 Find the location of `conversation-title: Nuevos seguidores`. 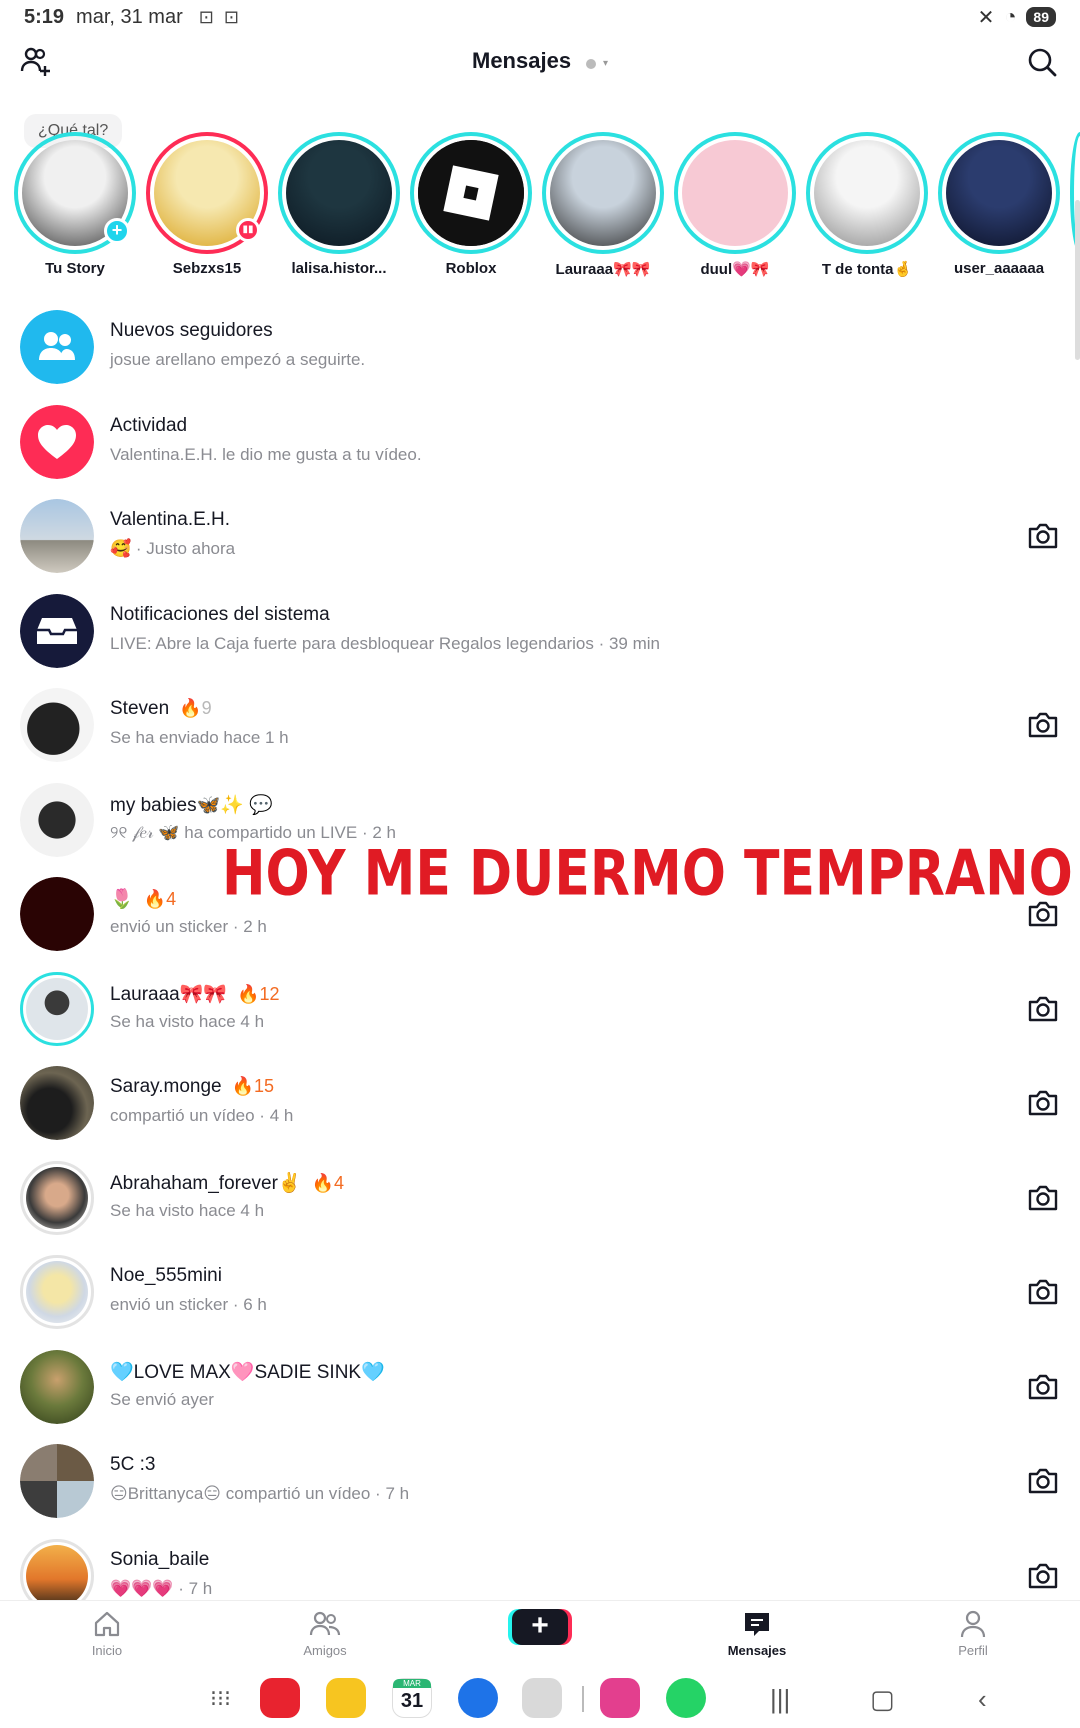

conversation-title: Nuevos seguidores is located at coordinates (191, 331).